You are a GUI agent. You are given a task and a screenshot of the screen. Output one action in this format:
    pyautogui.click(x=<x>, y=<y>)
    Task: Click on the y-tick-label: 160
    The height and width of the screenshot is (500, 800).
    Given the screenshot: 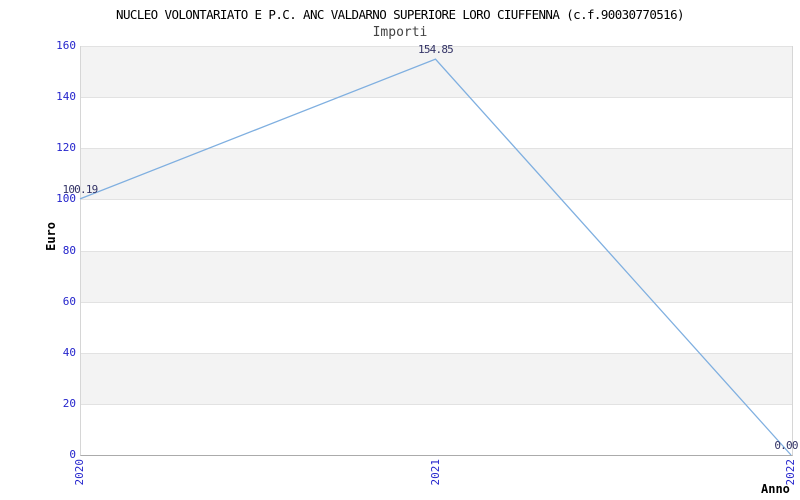 What is the action you would take?
    pyautogui.click(x=66, y=45)
    